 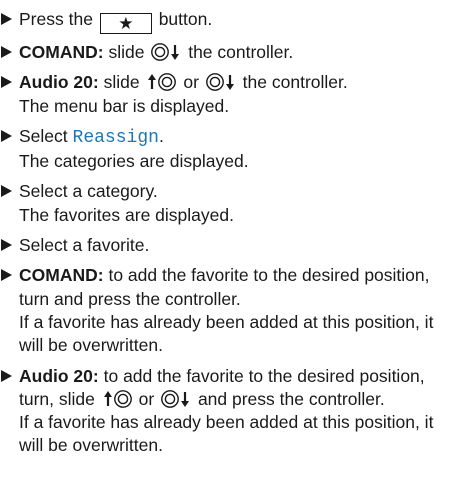 What do you see at coordinates (185, 19) in the screenshot?
I see `step-text: button.` at bounding box center [185, 19].